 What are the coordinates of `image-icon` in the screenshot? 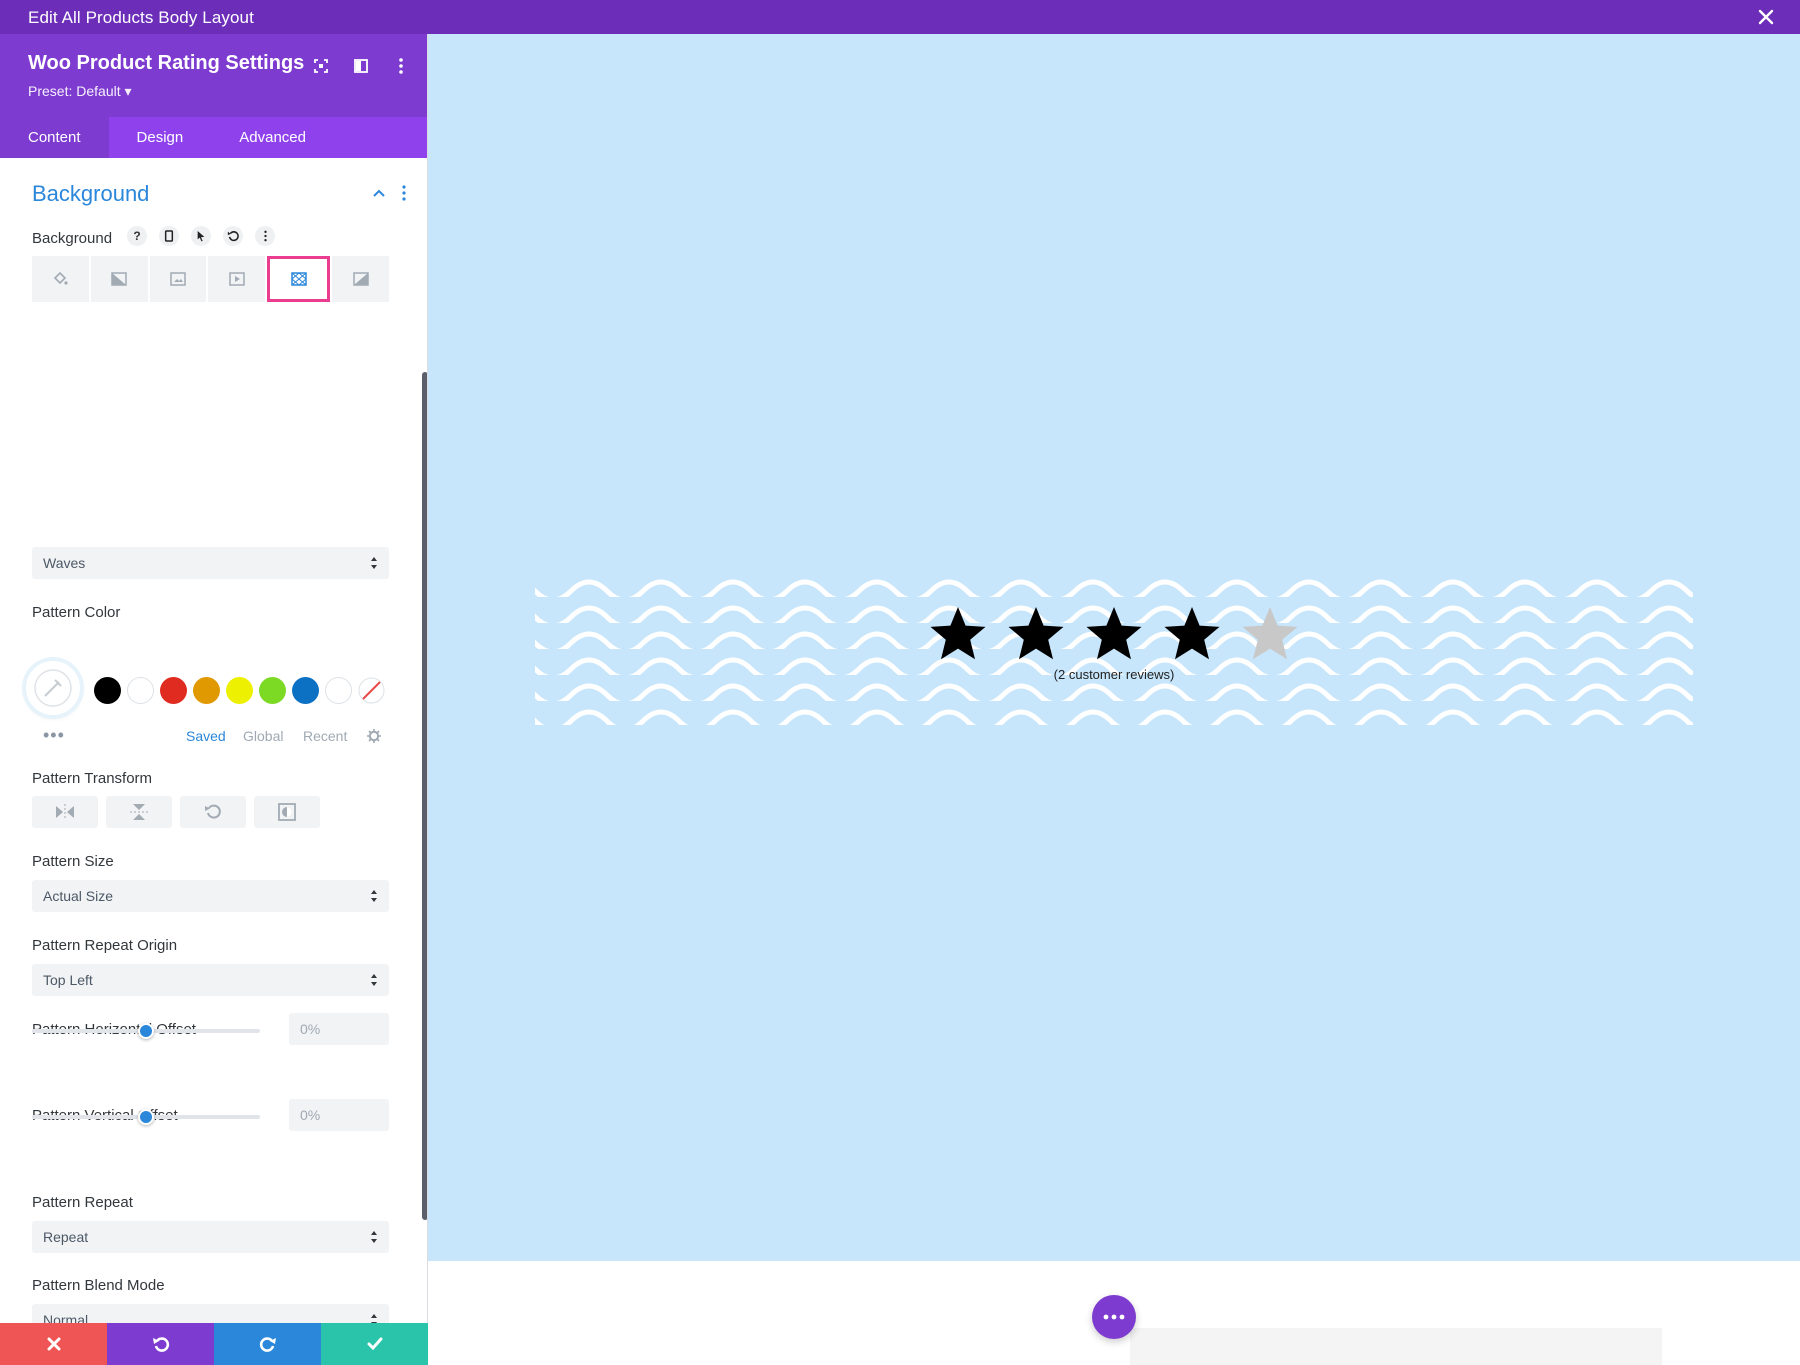 It's located at (178, 279).